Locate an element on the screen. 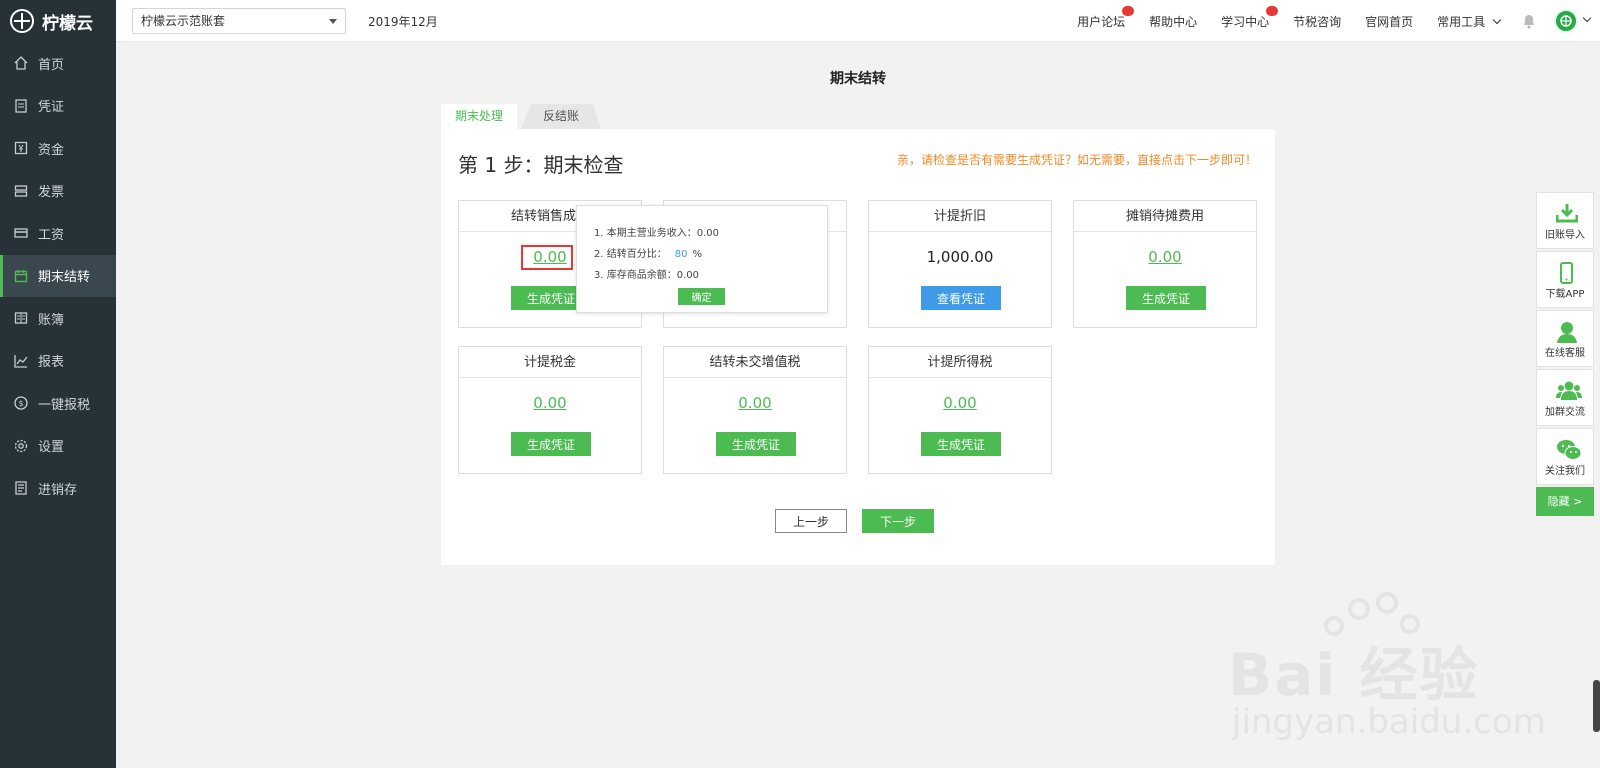 This screenshot has height=768, width=1600. sidebar-item-invoice: 发票 is located at coordinates (58, 191).